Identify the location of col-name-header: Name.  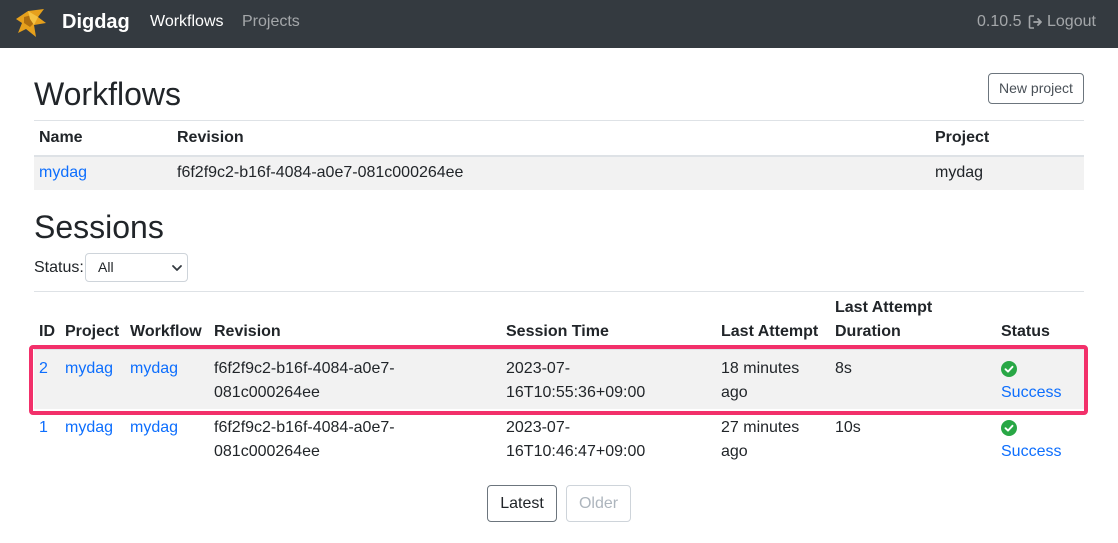
(103, 138).